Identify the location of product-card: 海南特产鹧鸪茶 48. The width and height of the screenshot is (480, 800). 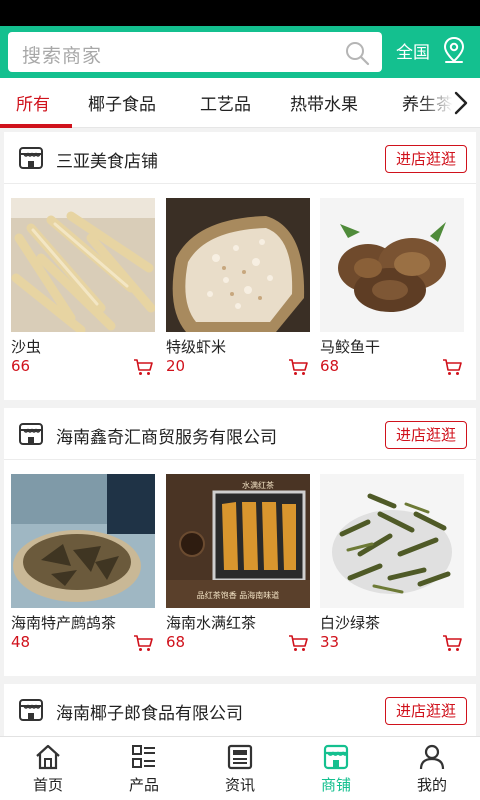
(83, 564).